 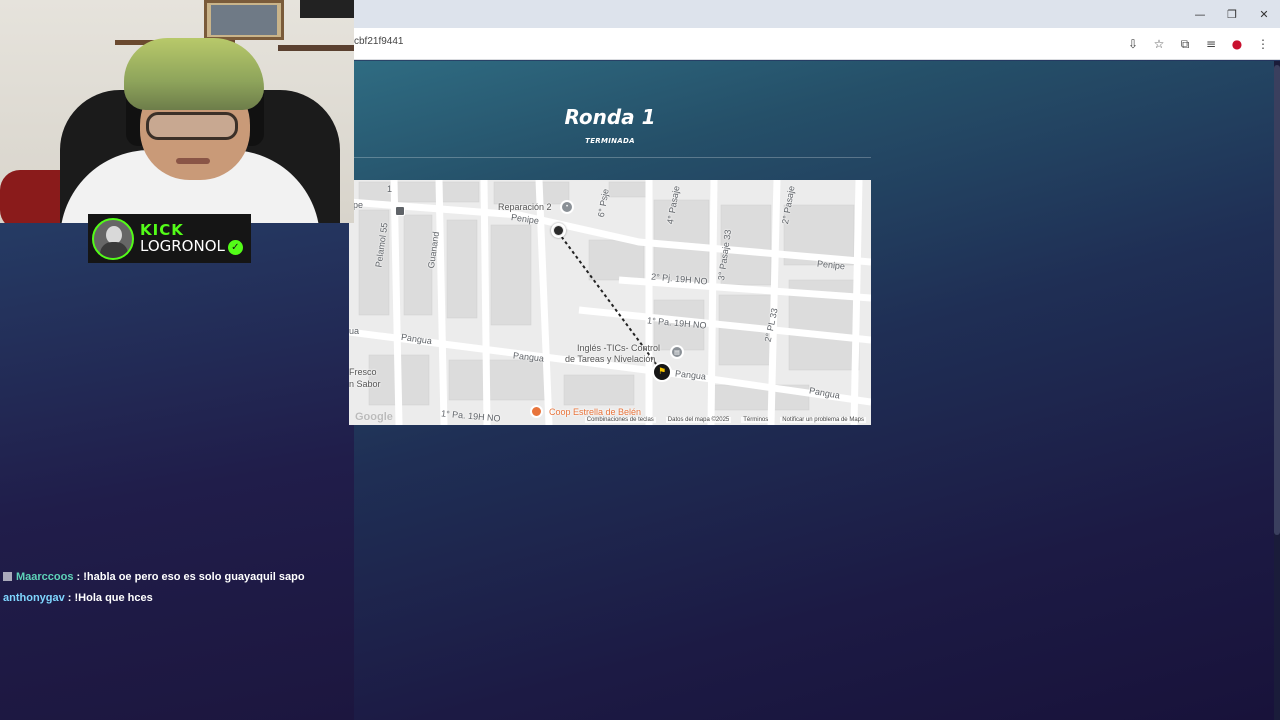 I want to click on install-icon: ⇩, so click(x=1133, y=44).